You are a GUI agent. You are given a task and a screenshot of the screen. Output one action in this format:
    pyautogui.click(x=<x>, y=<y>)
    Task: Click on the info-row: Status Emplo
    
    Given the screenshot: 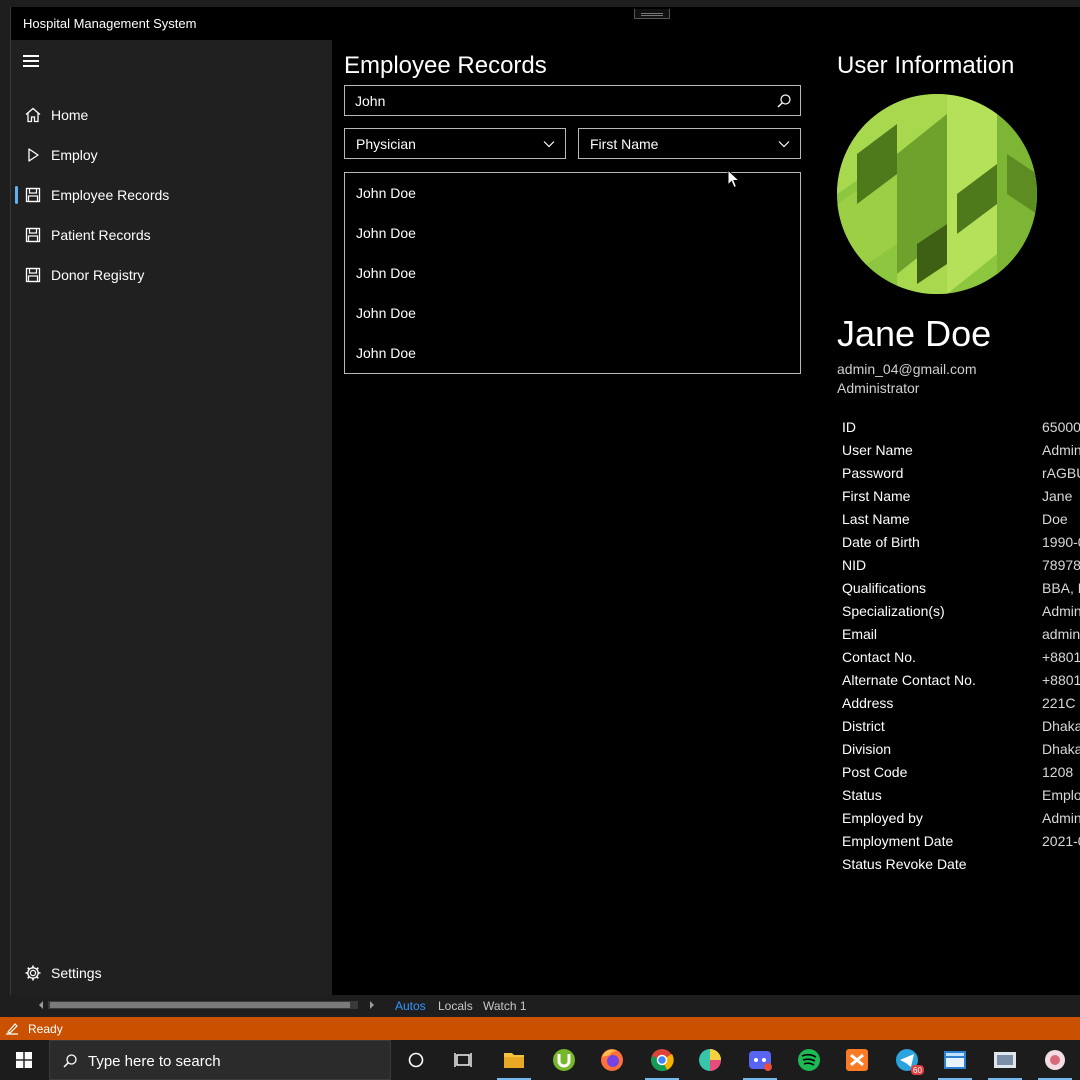 What is the action you would take?
    pyautogui.click(x=961, y=797)
    